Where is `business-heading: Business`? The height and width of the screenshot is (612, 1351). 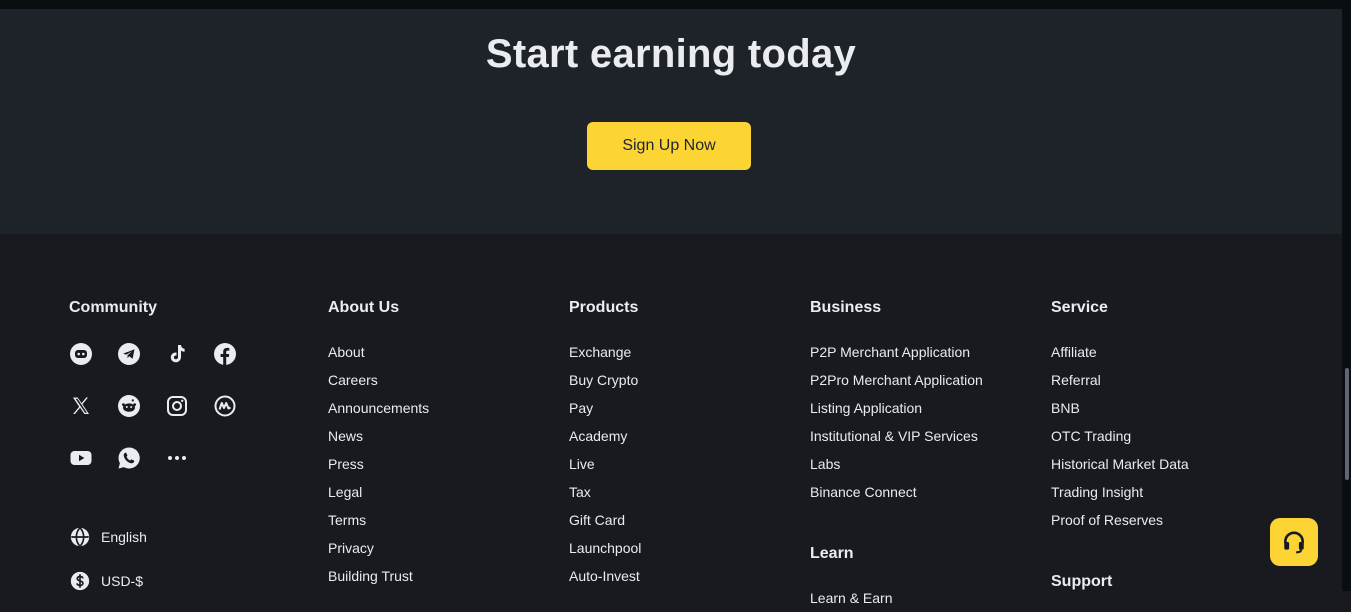
business-heading: Business is located at coordinates (846, 307).